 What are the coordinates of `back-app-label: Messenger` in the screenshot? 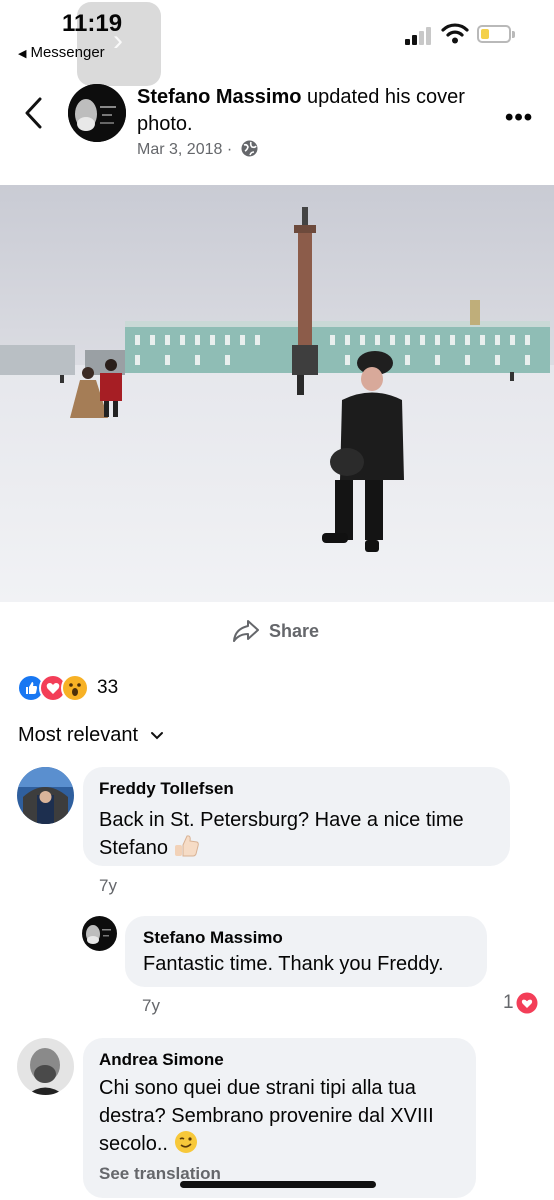 It's located at (67, 52).